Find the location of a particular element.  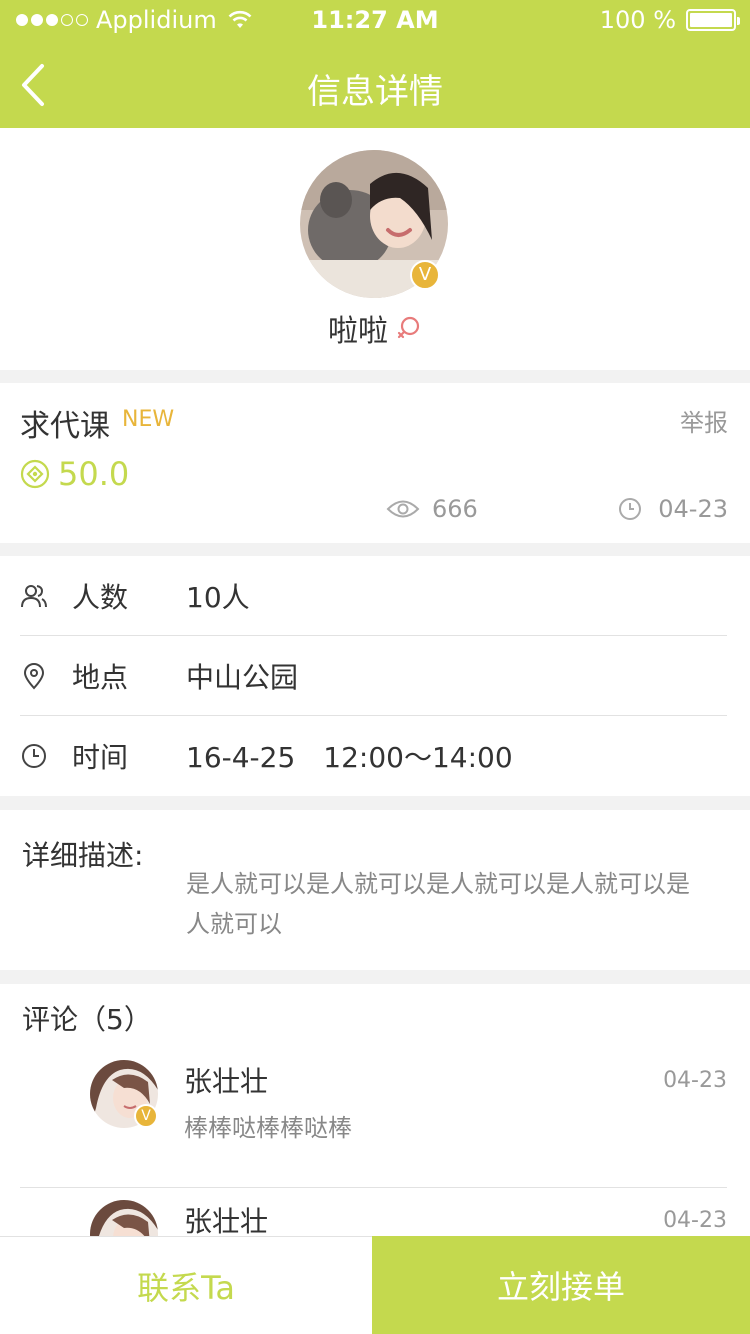

comment-text: 棒棒哒棒棒哒棒 is located at coordinates (268, 1128).